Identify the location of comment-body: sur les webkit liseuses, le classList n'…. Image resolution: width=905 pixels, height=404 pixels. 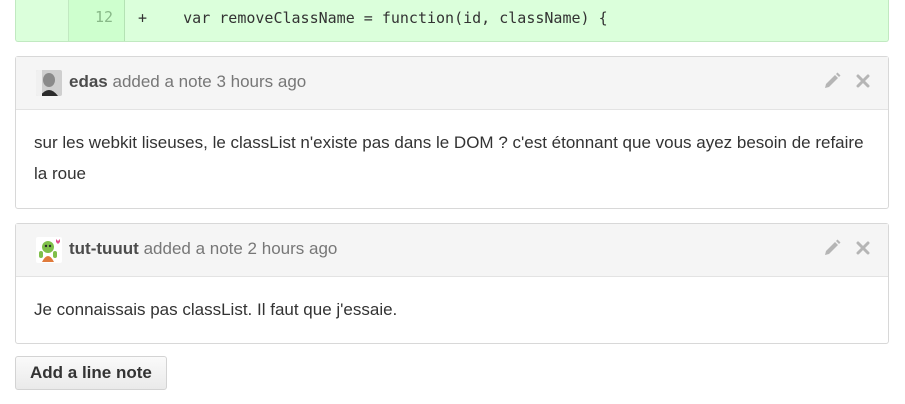
(449, 158).